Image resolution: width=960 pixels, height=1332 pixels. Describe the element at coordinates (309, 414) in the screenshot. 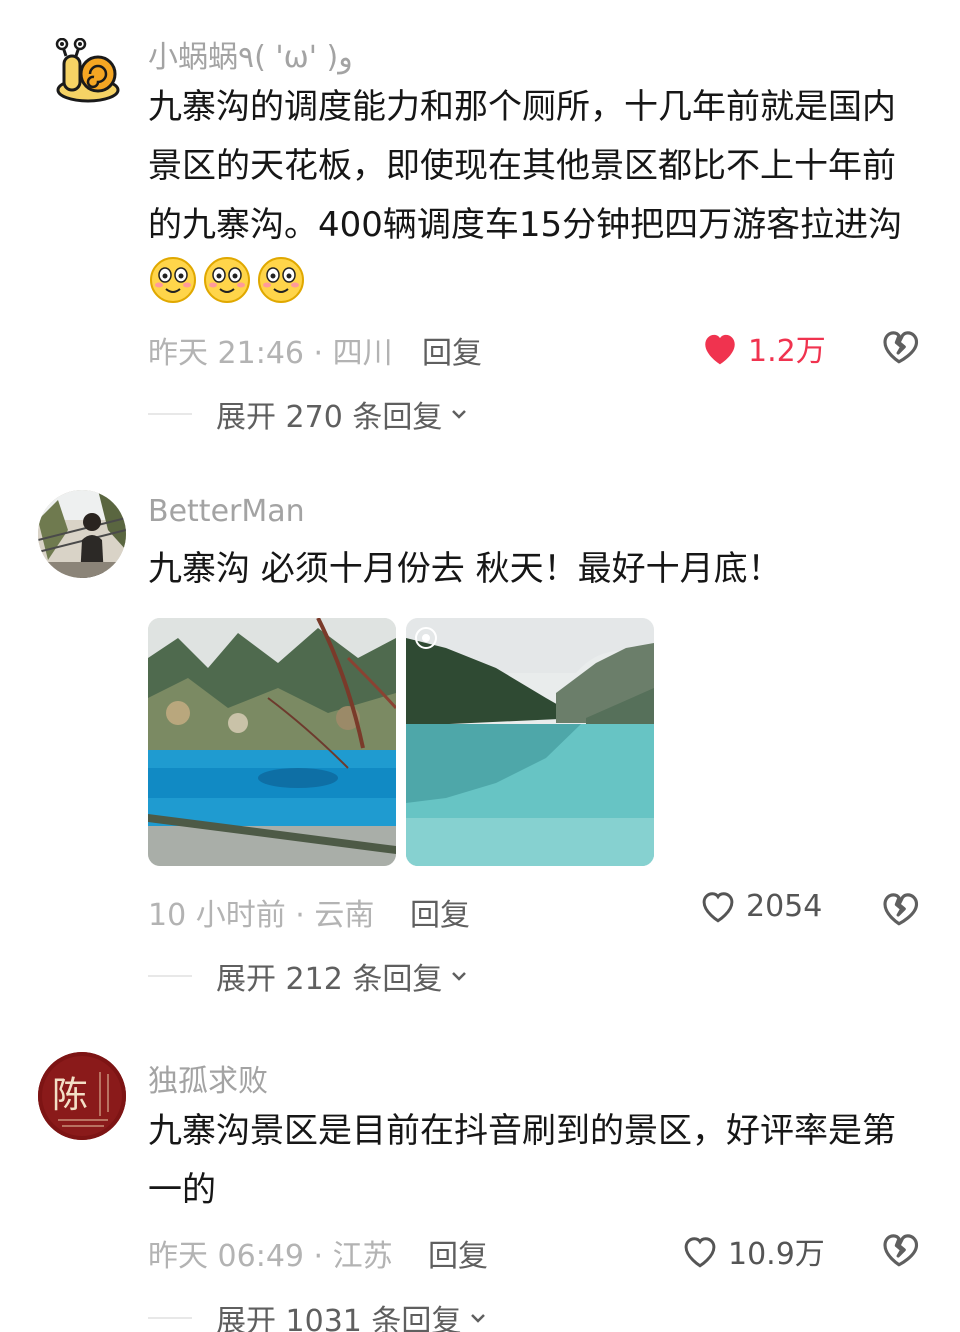

I see `expand-replies-button: 展开 270 条回复` at that location.